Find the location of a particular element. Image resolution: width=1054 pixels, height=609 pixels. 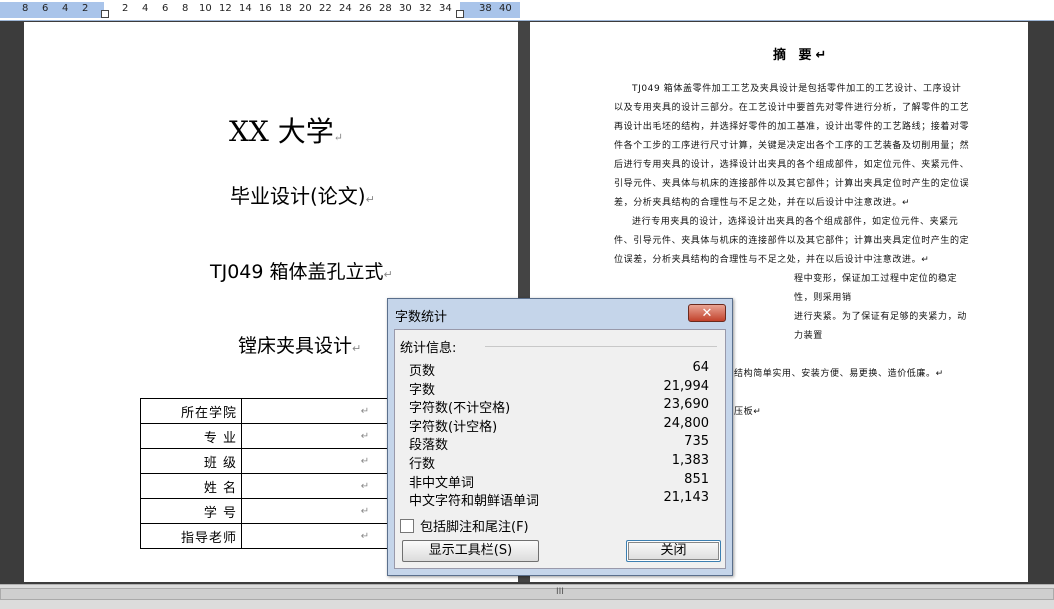

stat-row: 页数 64 is located at coordinates (559, 369).